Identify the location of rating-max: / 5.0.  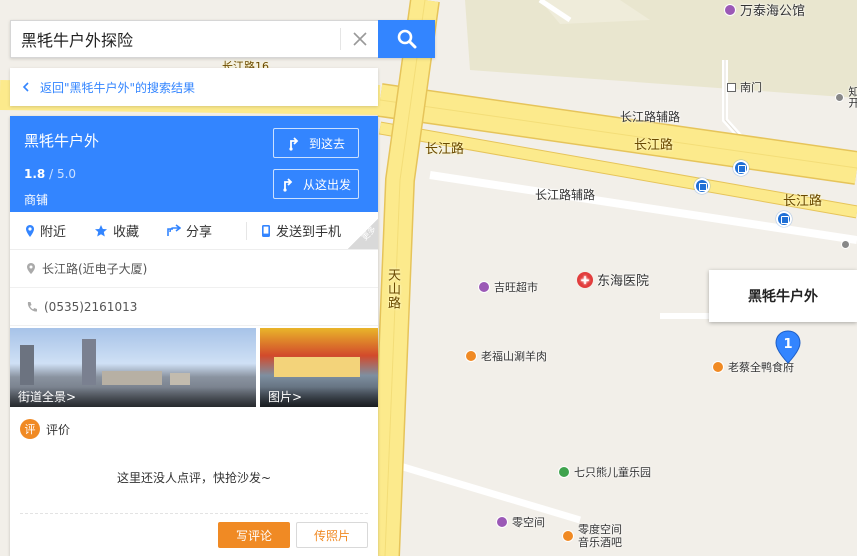
(63, 174).